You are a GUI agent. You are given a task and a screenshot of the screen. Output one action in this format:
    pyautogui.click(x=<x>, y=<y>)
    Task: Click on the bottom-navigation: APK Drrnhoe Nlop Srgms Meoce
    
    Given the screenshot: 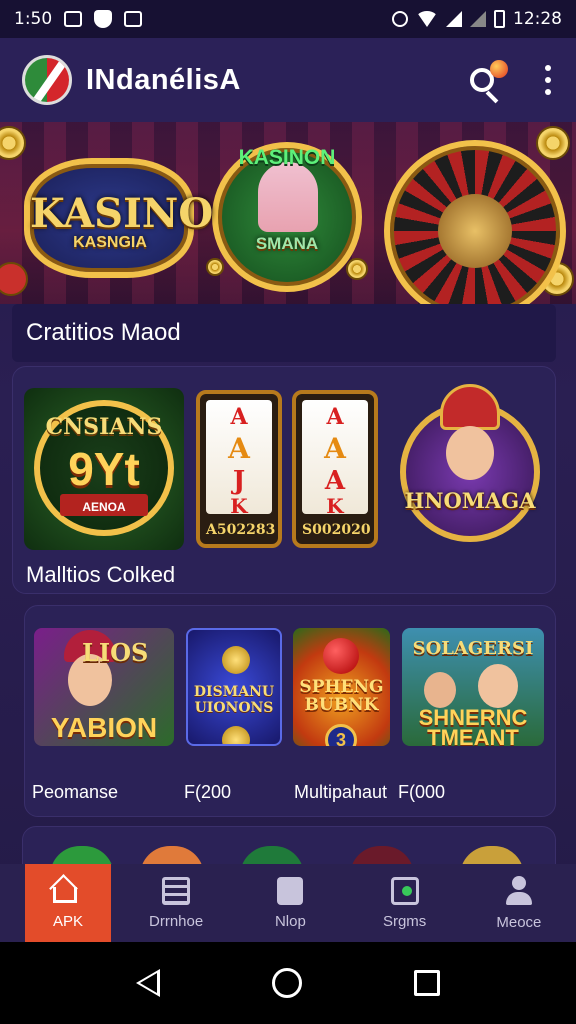 What is the action you would take?
    pyautogui.click(x=288, y=903)
    